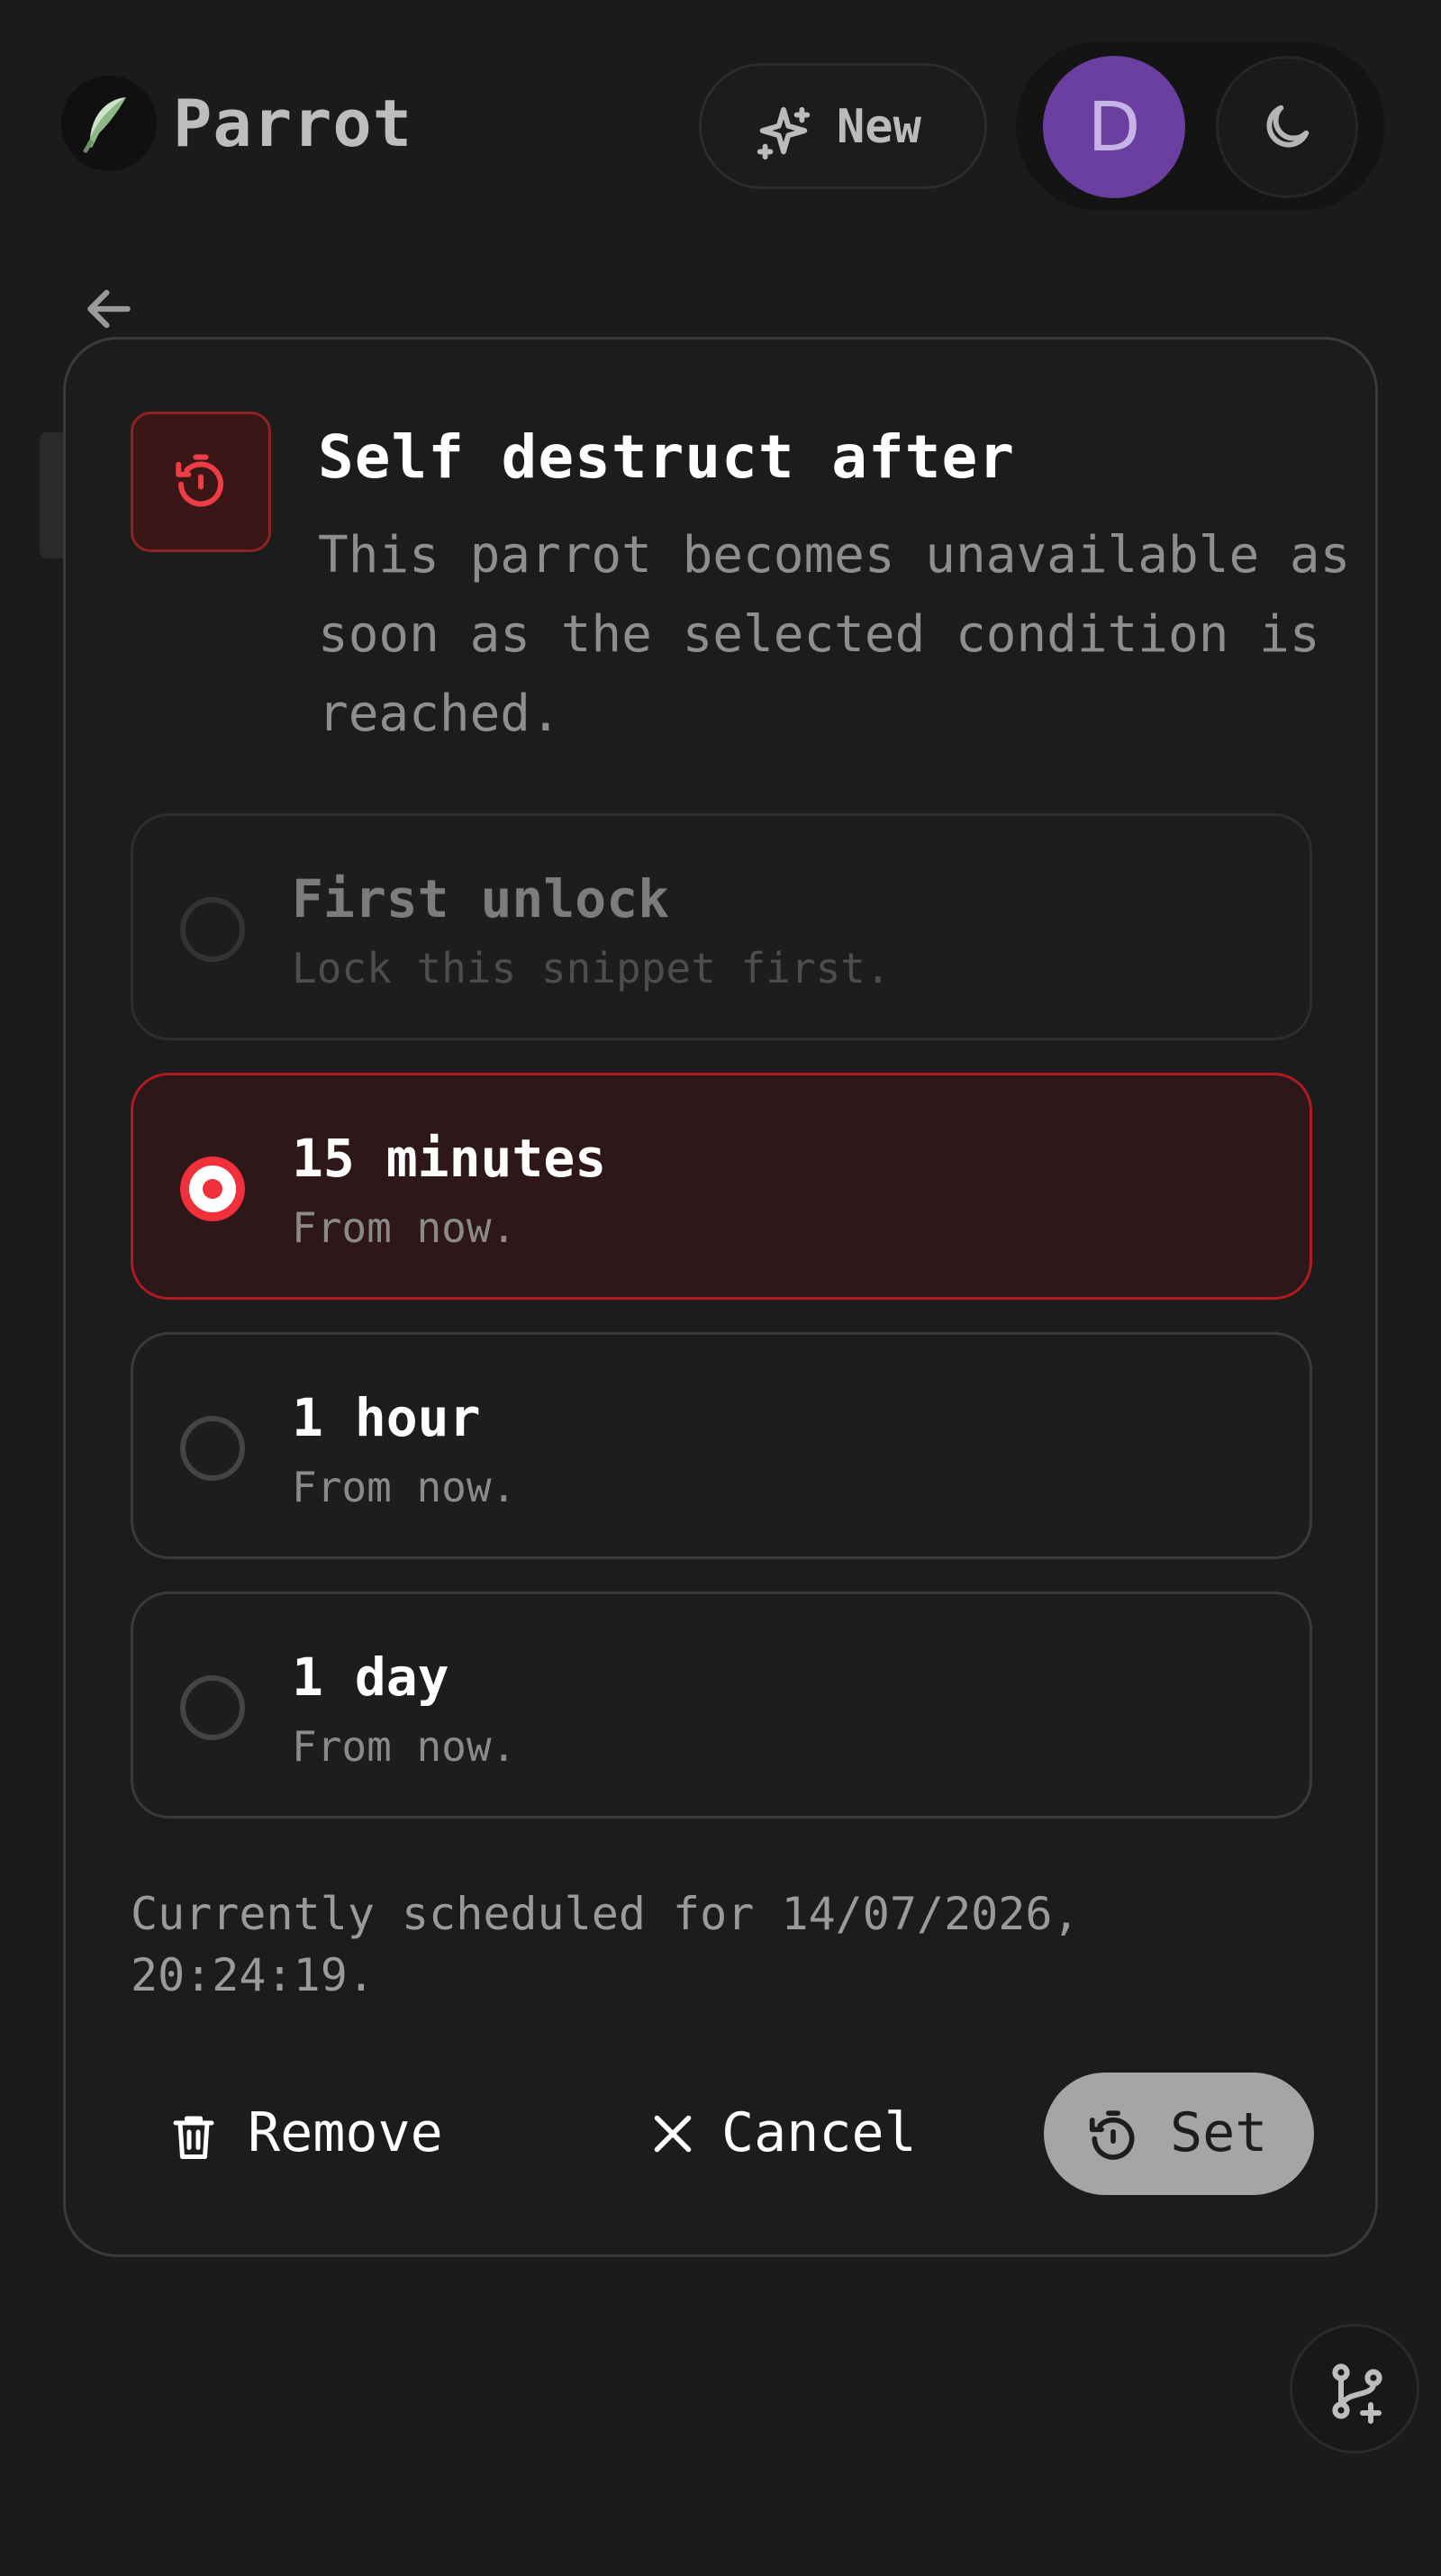 The height and width of the screenshot is (2576, 1441). What do you see at coordinates (879, 127) in the screenshot?
I see `new-button-label: New` at bounding box center [879, 127].